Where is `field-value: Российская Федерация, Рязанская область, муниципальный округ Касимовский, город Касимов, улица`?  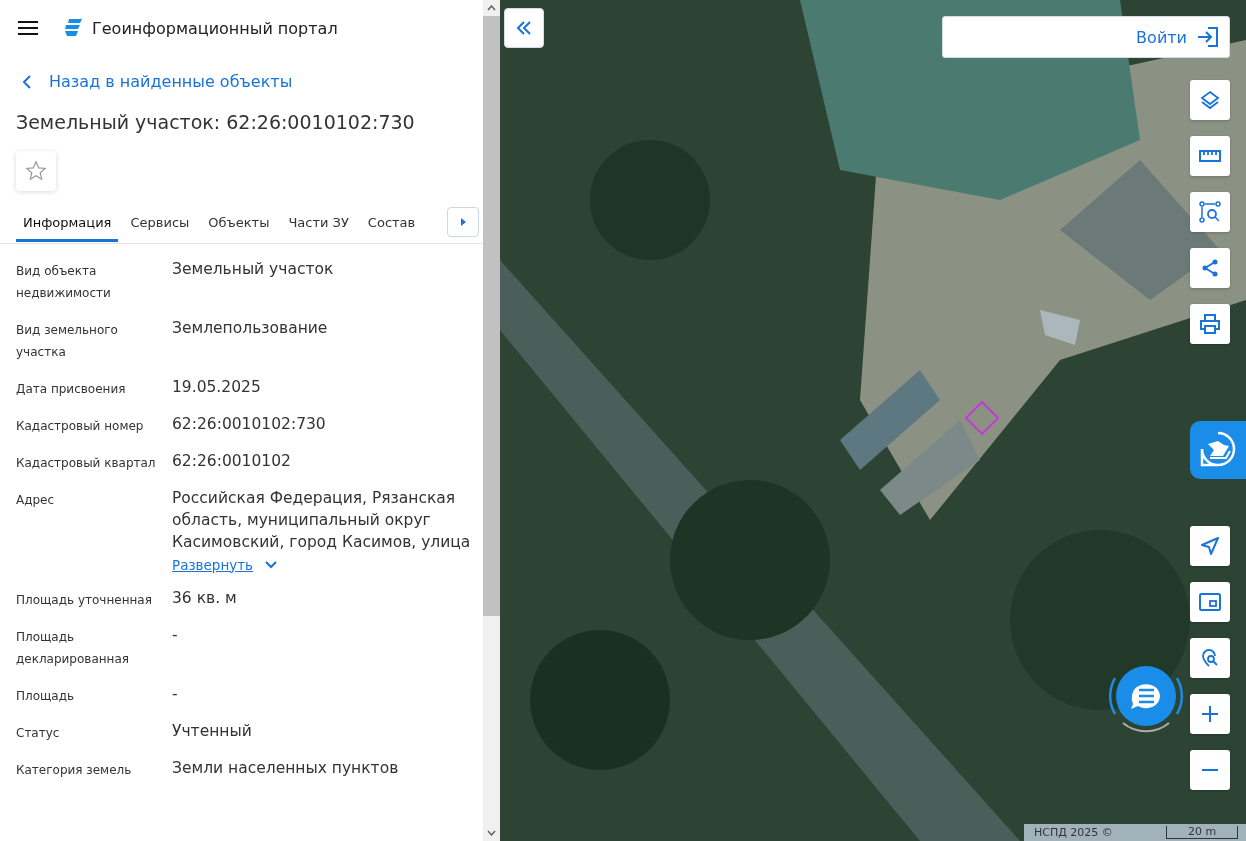
field-value: Российская Федерация, Рязанская область, муниципальный округ Касимовский, город Касимов, улица is located at coordinates (322, 520).